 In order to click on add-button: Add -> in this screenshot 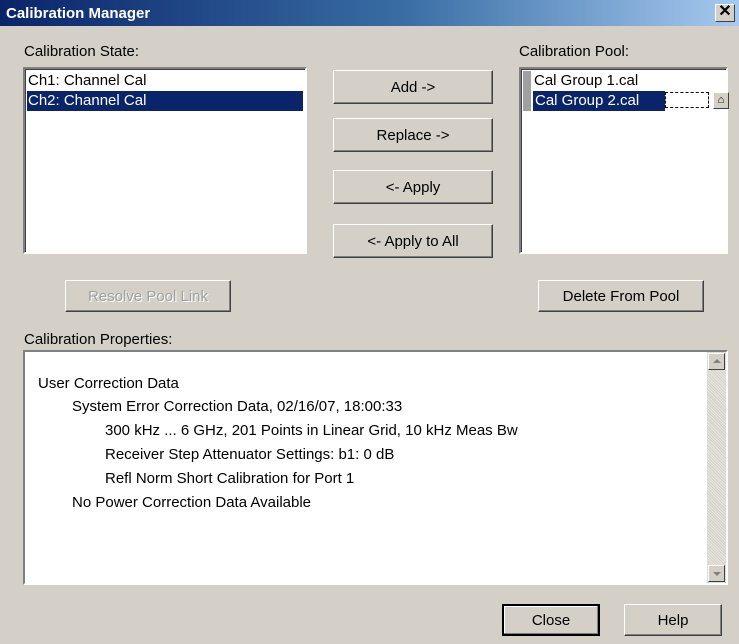, I will do `click(413, 87)`.